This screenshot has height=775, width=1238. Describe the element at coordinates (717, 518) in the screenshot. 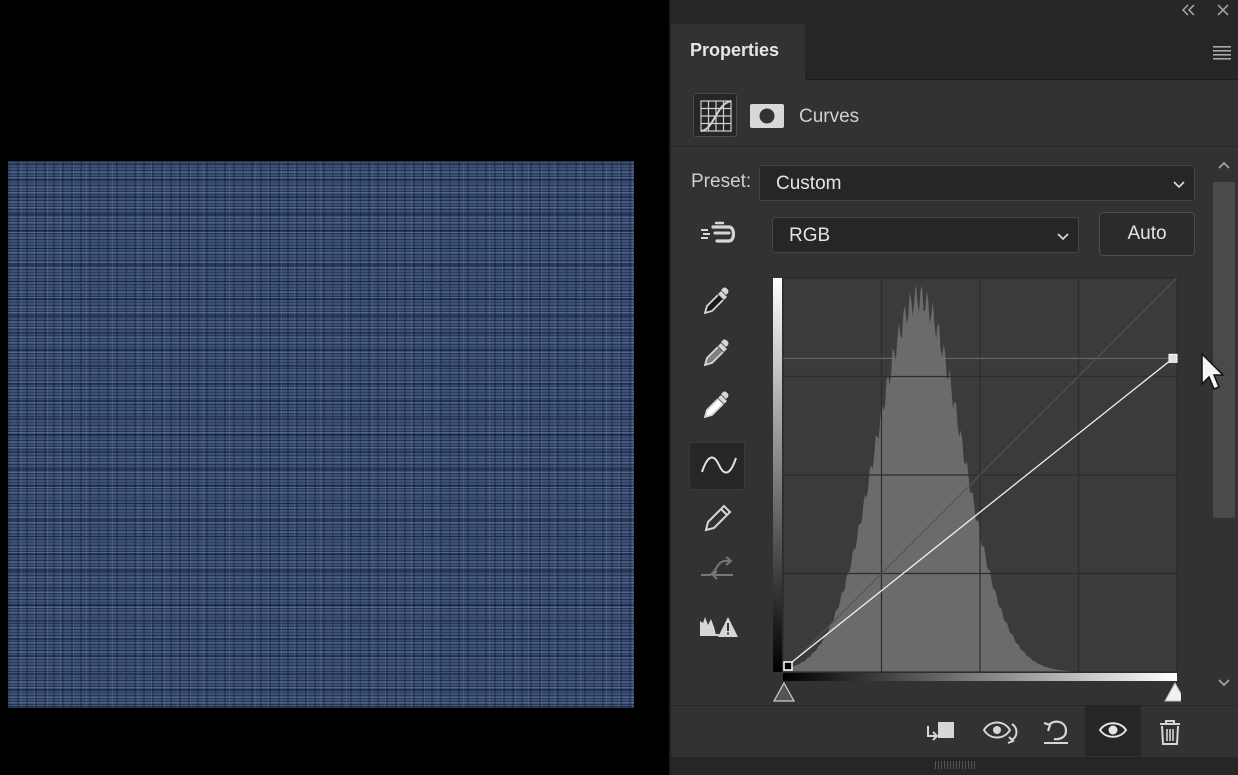

I see `pencil-icon` at that location.